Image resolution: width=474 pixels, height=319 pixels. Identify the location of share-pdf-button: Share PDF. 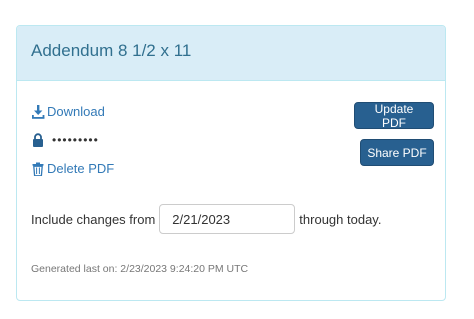
(397, 152).